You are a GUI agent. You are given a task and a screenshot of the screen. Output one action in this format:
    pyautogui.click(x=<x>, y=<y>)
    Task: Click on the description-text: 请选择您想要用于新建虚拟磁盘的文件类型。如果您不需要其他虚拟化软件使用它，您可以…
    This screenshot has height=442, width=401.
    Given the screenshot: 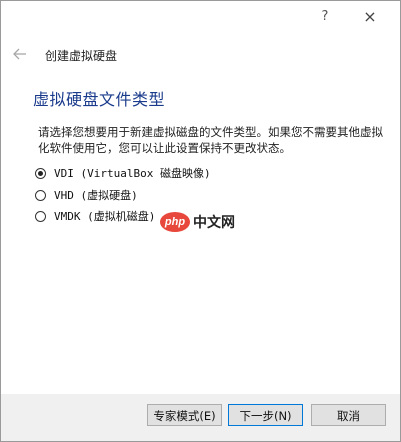 What is the action you would take?
    pyautogui.click(x=210, y=140)
    